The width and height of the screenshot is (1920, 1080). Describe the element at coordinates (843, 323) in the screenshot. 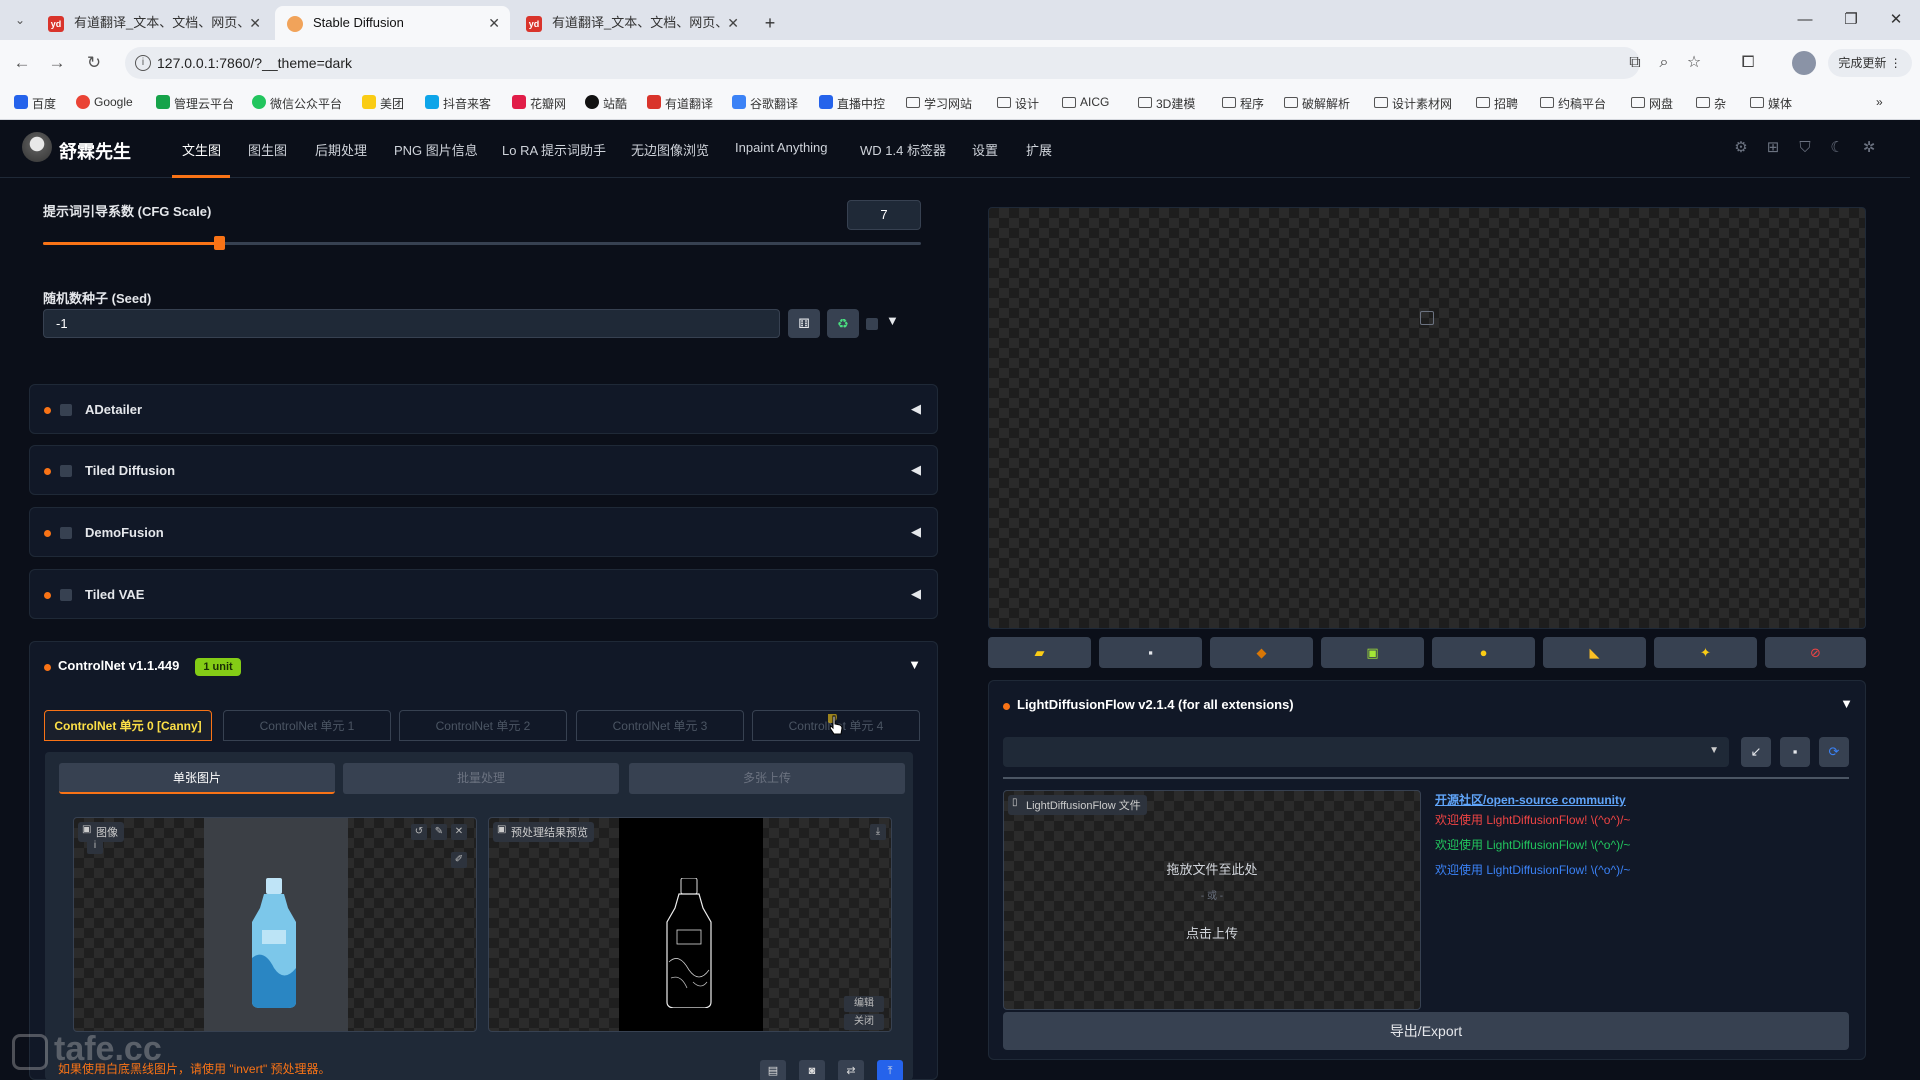

I see `reuse-seed-recycle-icon: ♻` at that location.